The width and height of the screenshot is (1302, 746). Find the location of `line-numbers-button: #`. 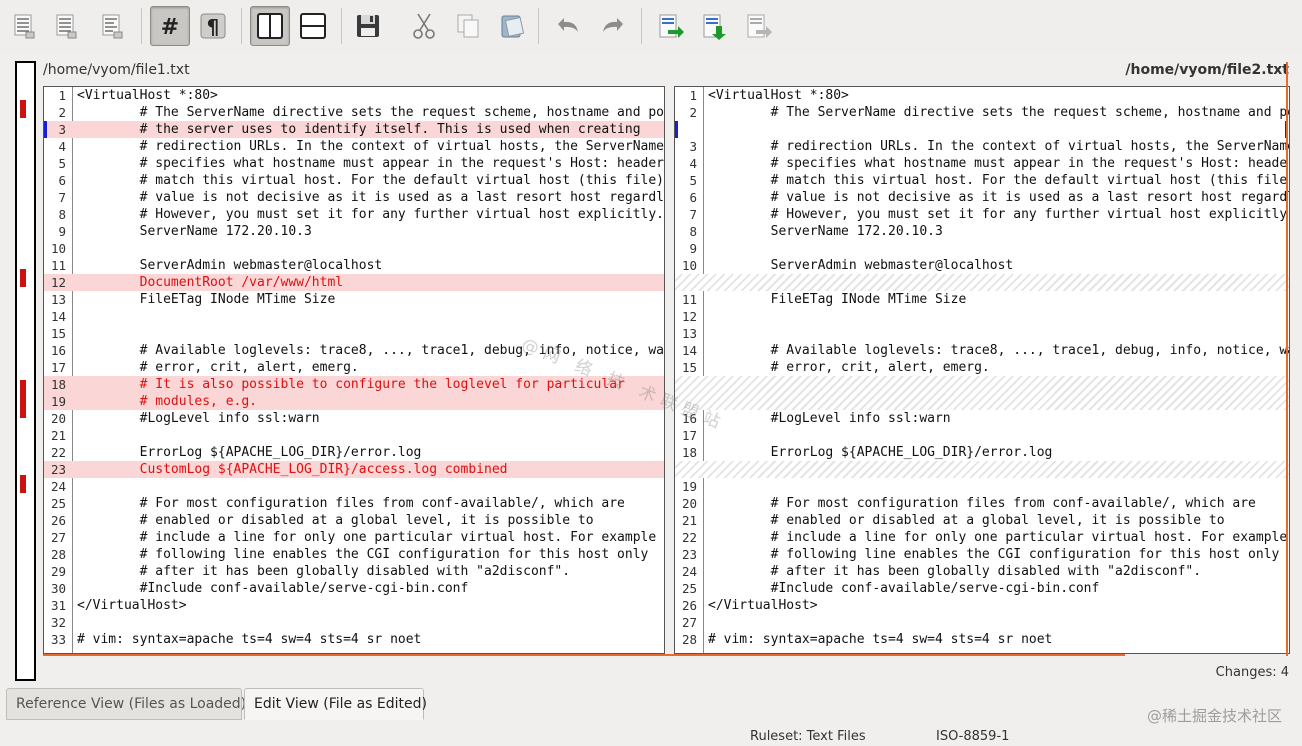

line-numbers-button: # is located at coordinates (170, 26).